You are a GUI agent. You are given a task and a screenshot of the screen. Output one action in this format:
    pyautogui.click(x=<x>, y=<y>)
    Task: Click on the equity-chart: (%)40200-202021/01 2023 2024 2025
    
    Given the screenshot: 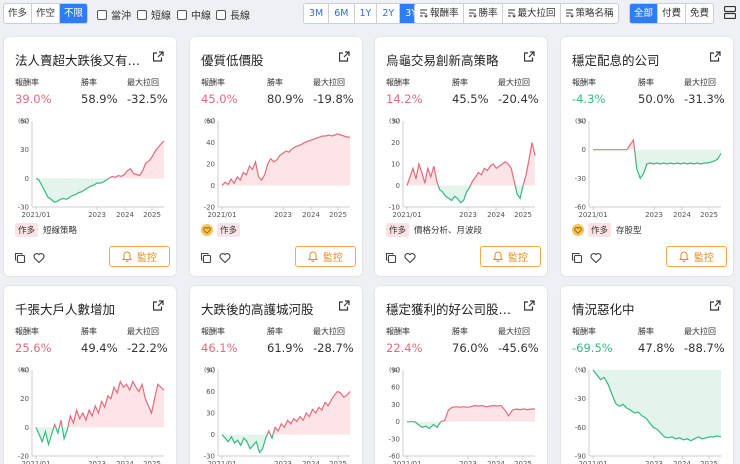 What is the action you would take?
    pyautogui.click(x=91, y=415)
    